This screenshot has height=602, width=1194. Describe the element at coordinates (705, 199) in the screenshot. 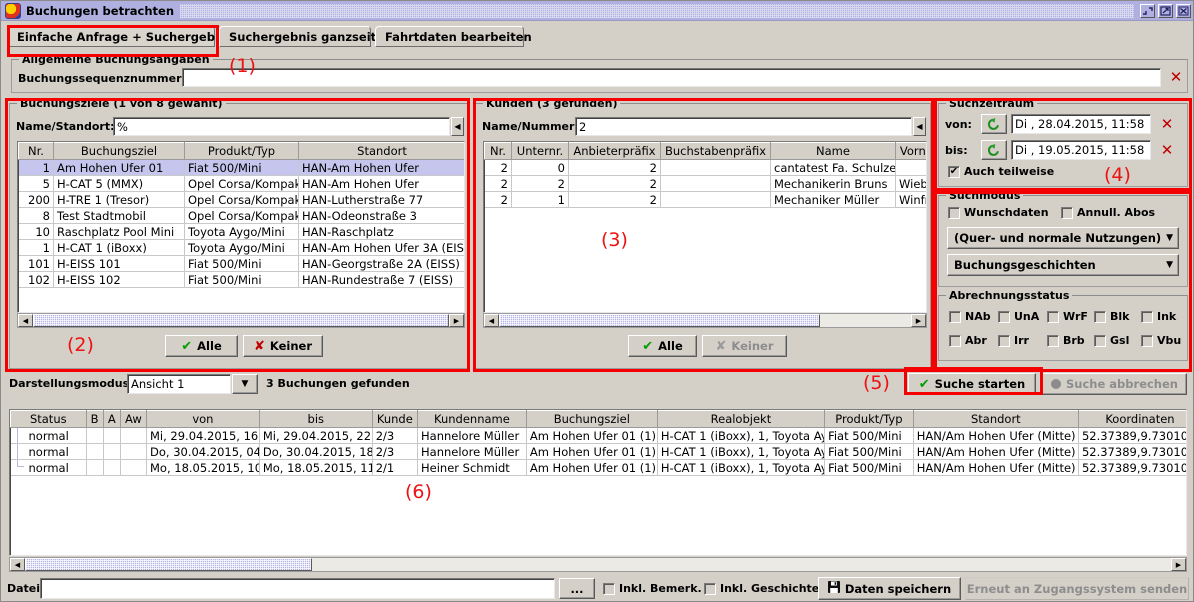

I see `table-row: 2 1 2 Mechaniker Müller Winfried` at that location.